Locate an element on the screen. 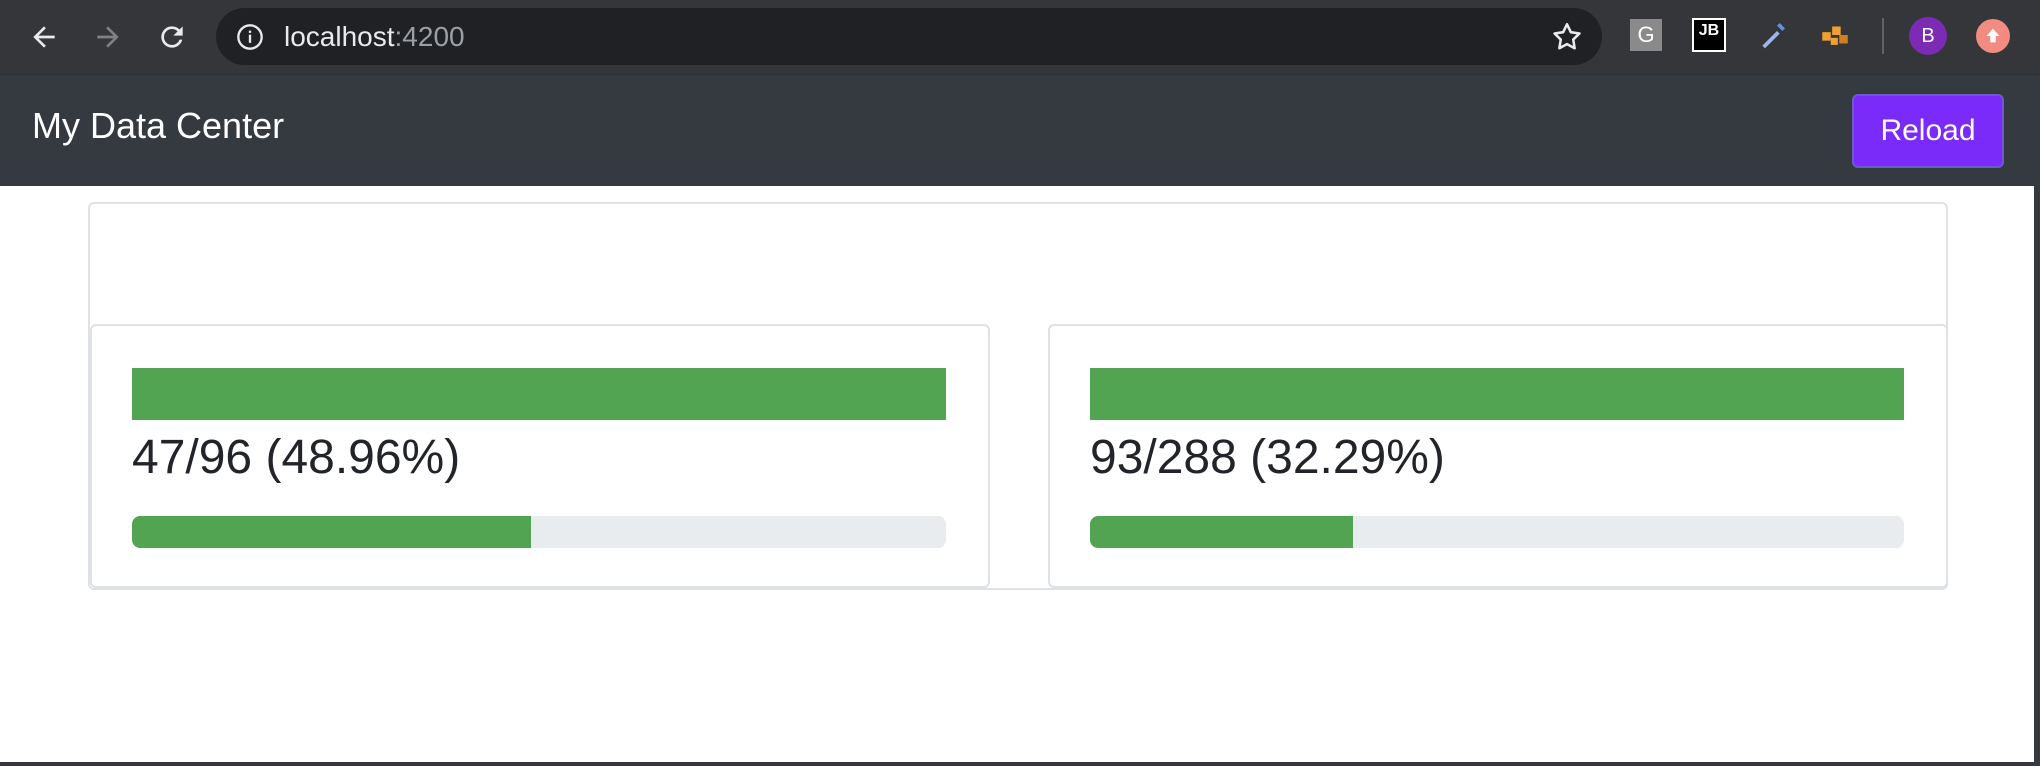 The width and height of the screenshot is (2040, 766). app-brand: My Data Center is located at coordinates (158, 126).